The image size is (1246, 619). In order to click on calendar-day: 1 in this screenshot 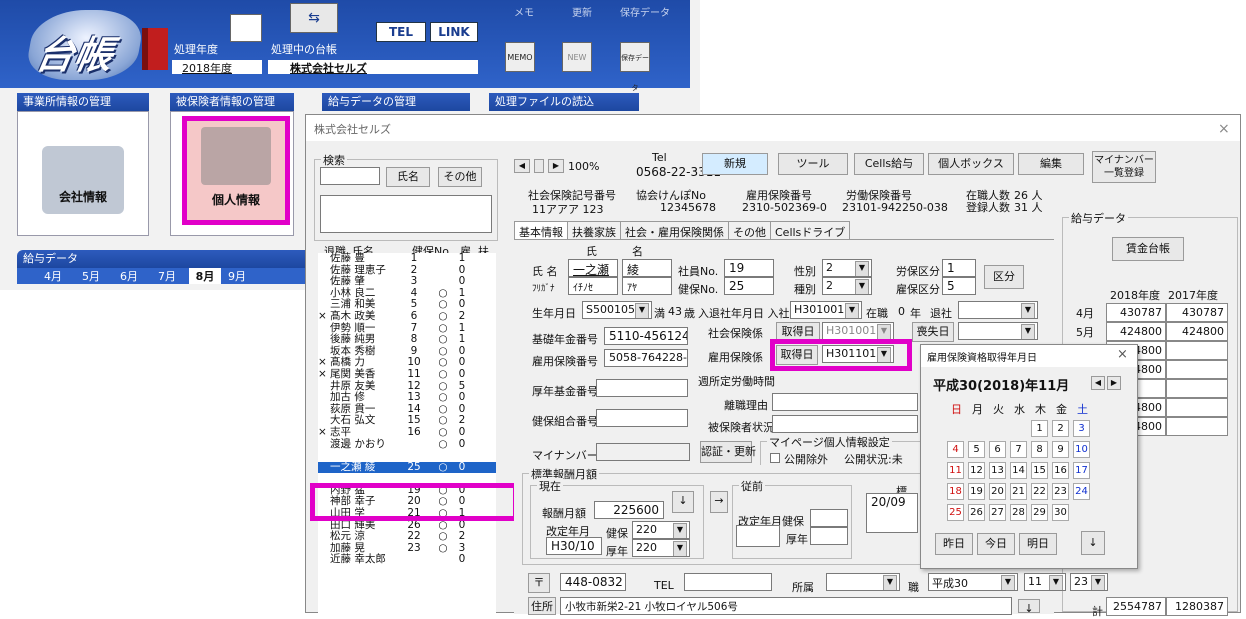, I will do `click(1039, 428)`.